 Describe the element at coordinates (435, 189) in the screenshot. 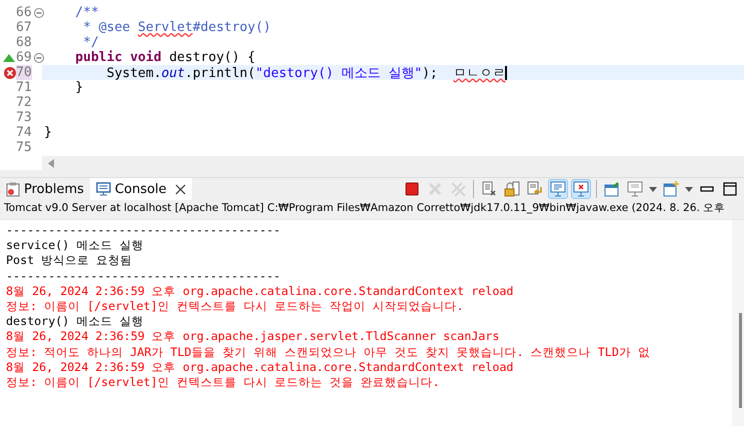

I see `x-icon` at that location.